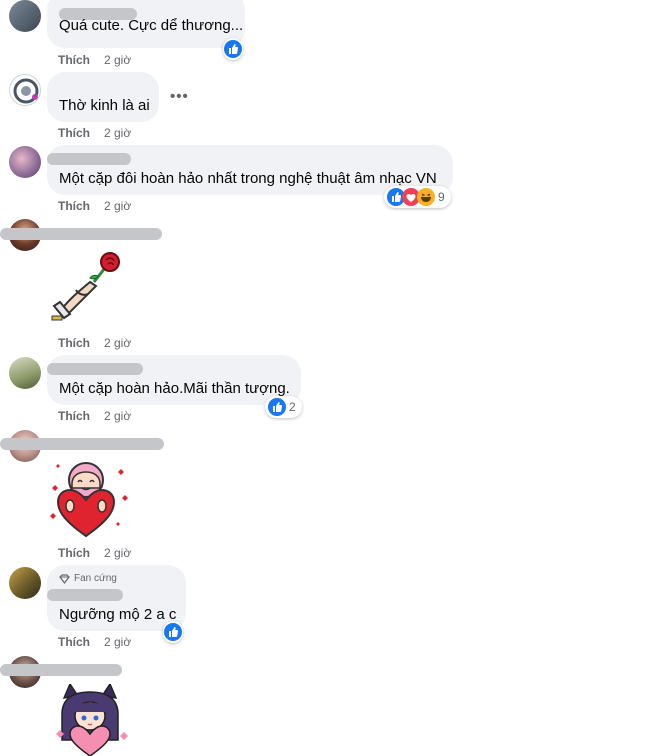  I want to click on comment-bubble: Fan cứng Ngưỡng mộ 2 a c, so click(116, 598).